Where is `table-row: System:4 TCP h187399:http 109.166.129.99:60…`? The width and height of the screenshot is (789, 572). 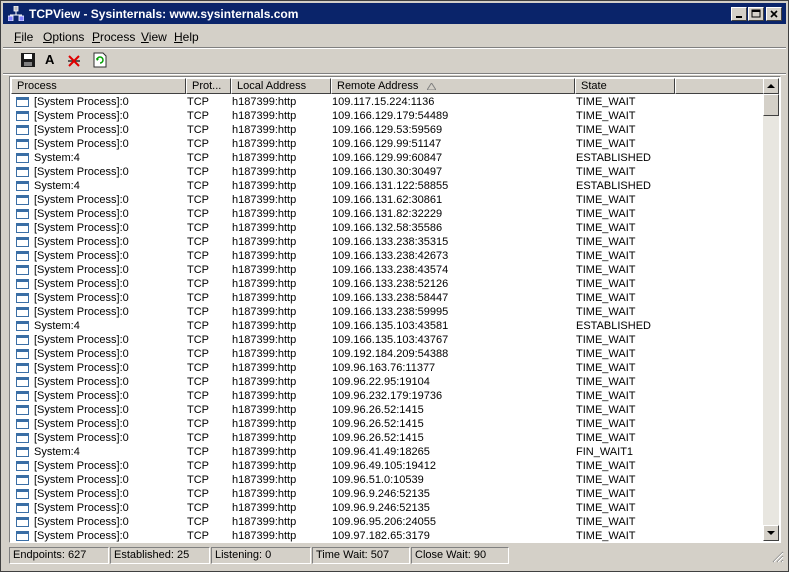 table-row: System:4 TCP h187399:http 109.166.129.99:60… is located at coordinates (388, 158).